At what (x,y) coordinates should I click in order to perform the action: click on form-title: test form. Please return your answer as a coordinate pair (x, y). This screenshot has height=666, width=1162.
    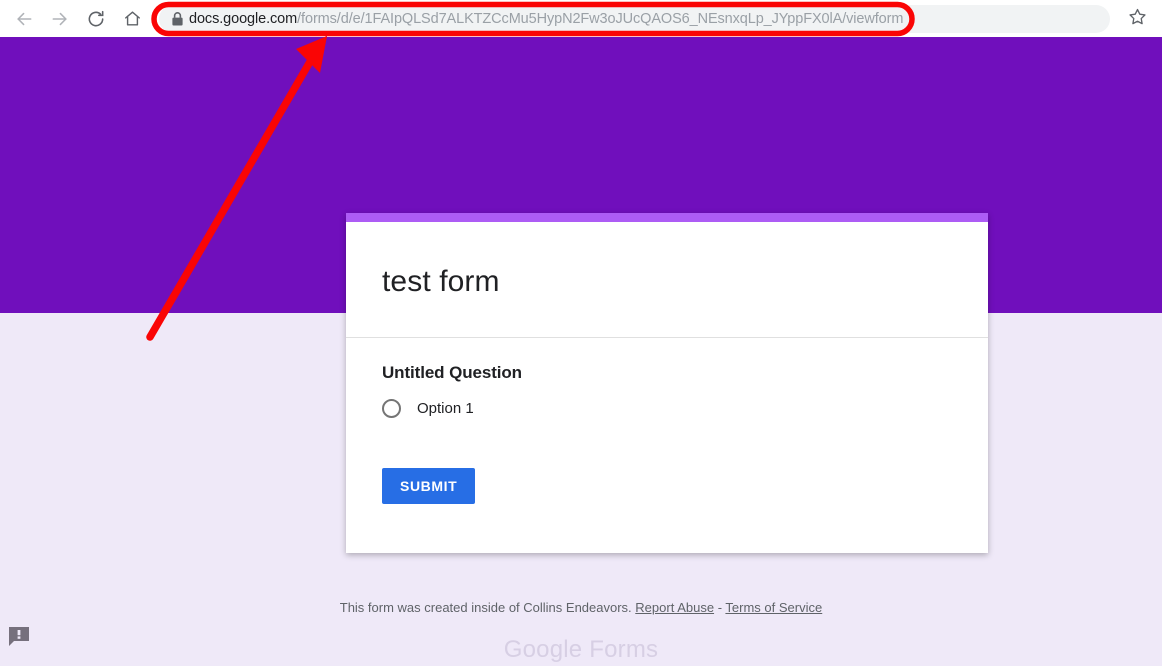
    Looking at the image, I should click on (441, 281).